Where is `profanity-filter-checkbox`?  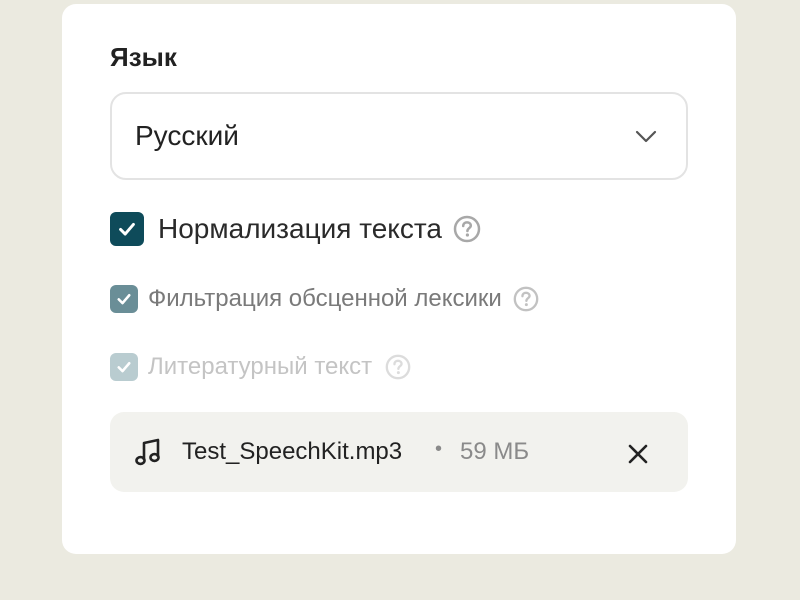 profanity-filter-checkbox is located at coordinates (124, 299).